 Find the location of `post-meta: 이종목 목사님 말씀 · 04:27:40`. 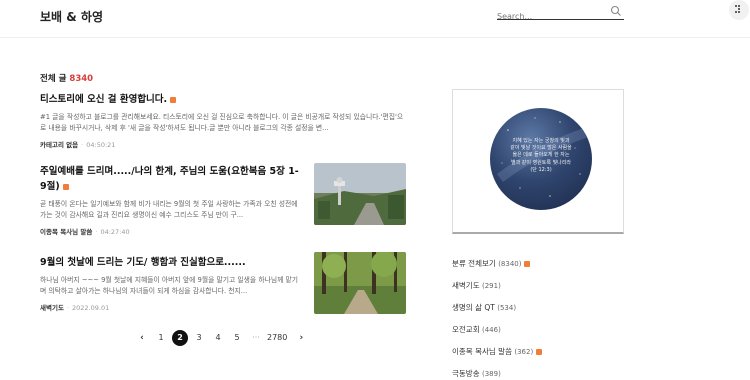

post-meta: 이종목 목사님 말씀 · 04:27:40 is located at coordinates (85, 232).